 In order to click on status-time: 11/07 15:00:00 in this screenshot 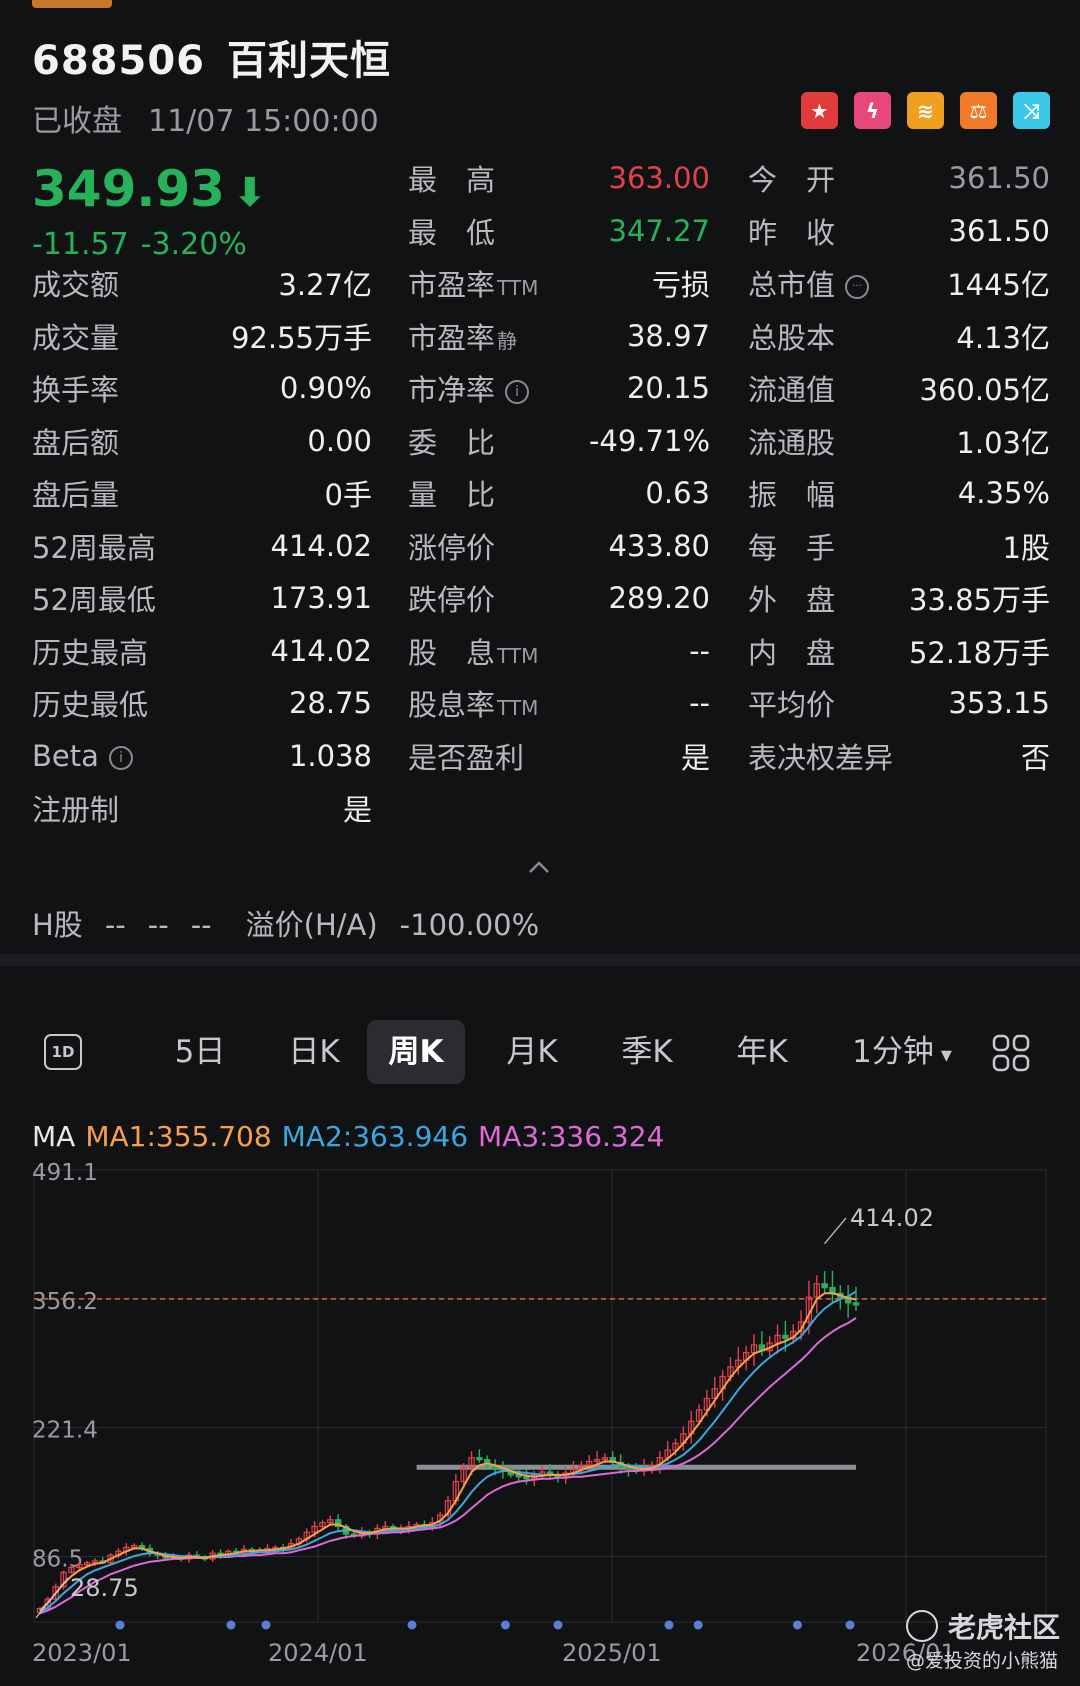, I will do `click(263, 121)`.